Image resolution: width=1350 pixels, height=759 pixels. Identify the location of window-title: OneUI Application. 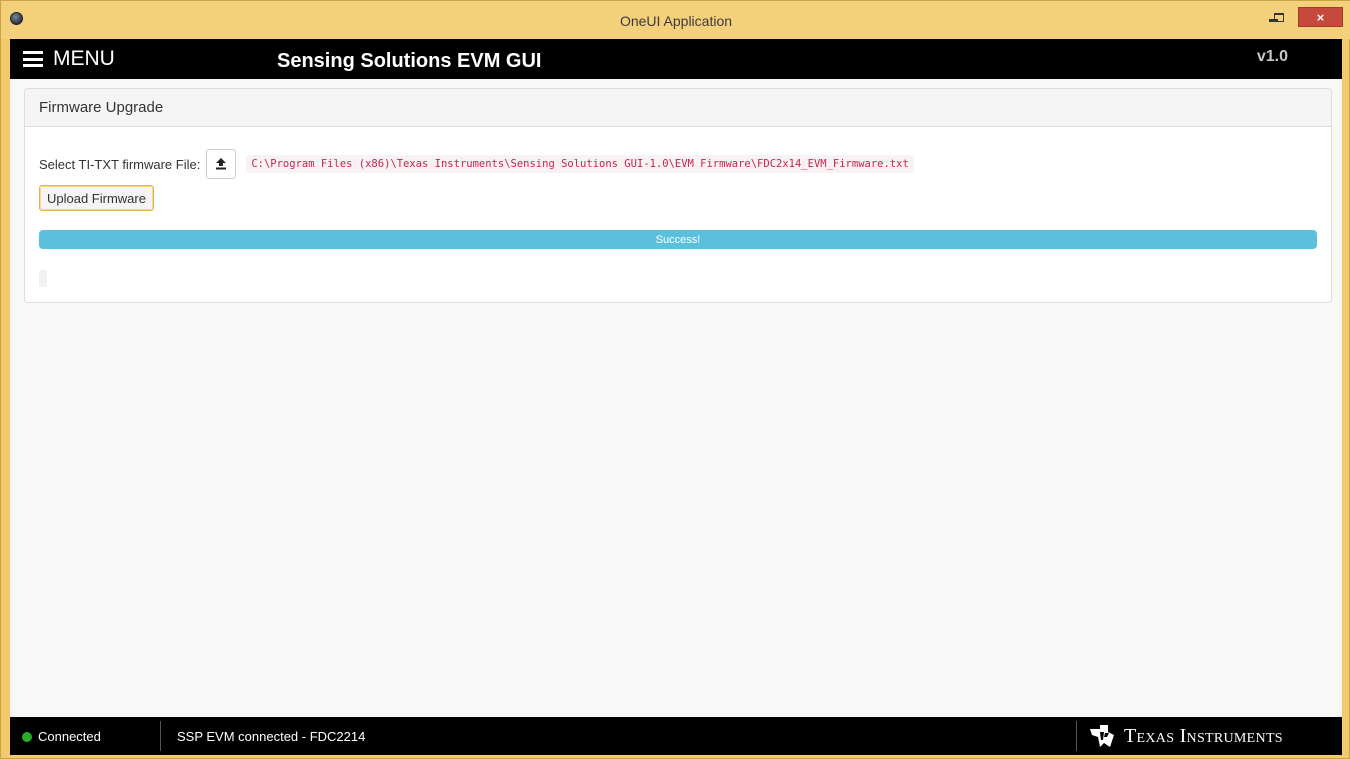
(676, 21).